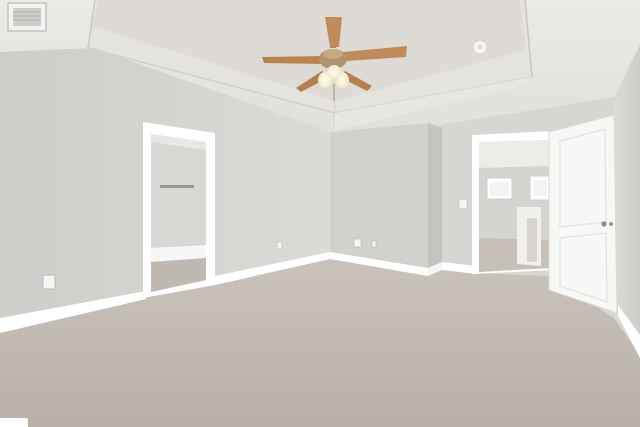 The width and height of the screenshot is (640, 427). What do you see at coordinates (463, 204) in the screenshot?
I see `light-switch` at bounding box center [463, 204].